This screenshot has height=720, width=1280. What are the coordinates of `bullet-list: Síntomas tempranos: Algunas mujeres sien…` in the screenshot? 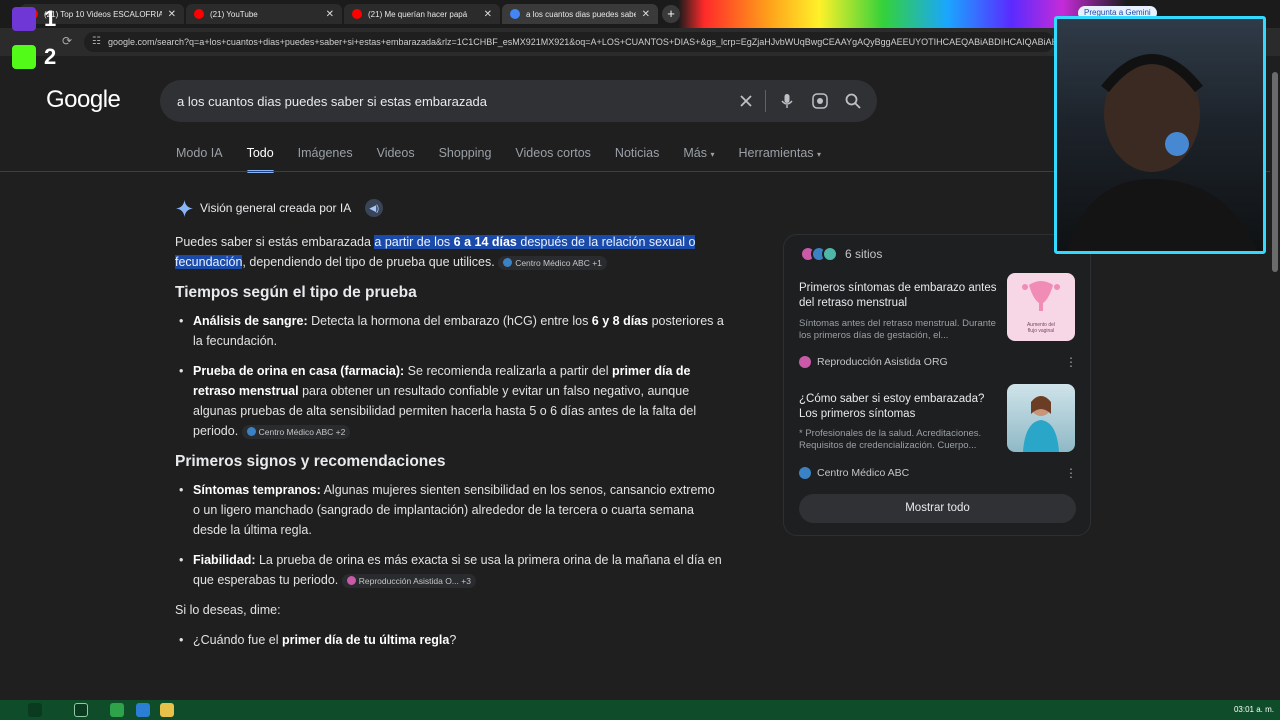 It's located at (450, 535).